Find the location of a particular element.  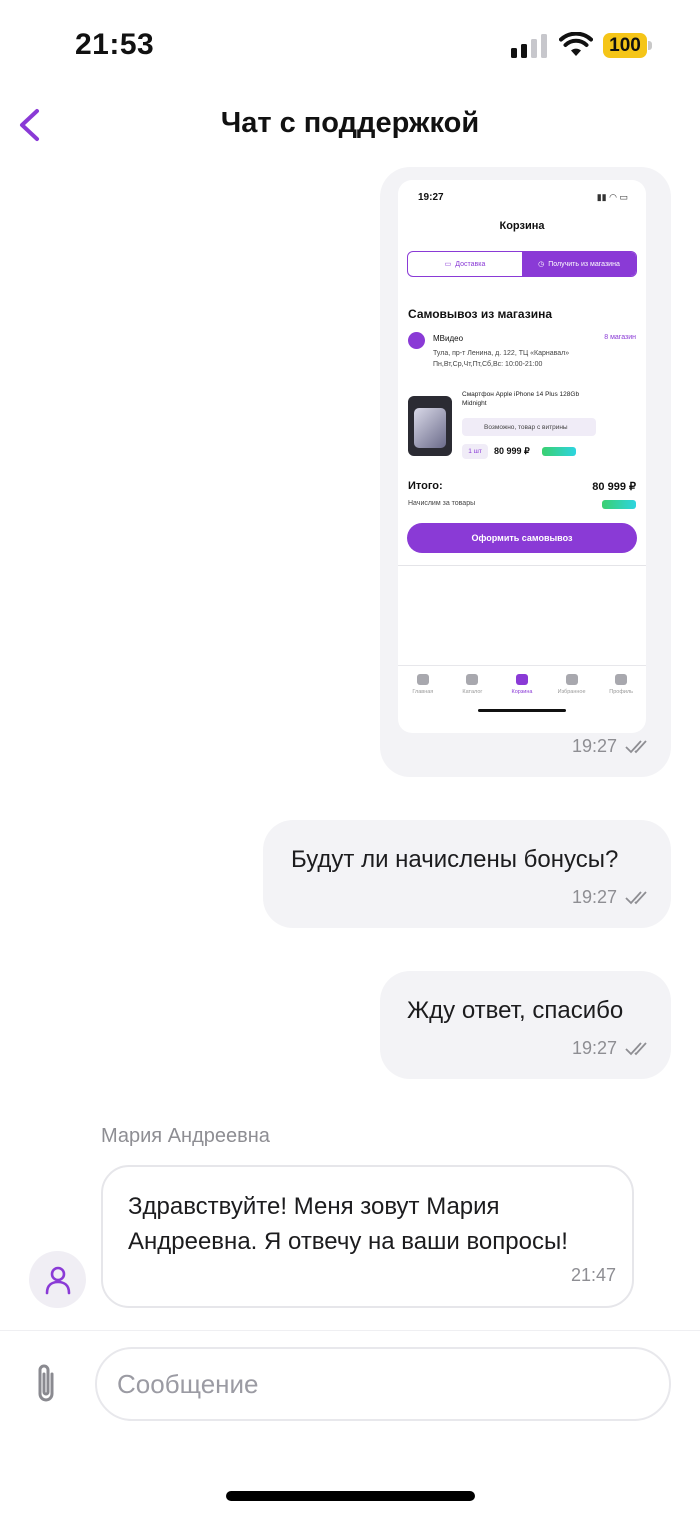

screenshot-total-label: Итого: is located at coordinates (425, 486).